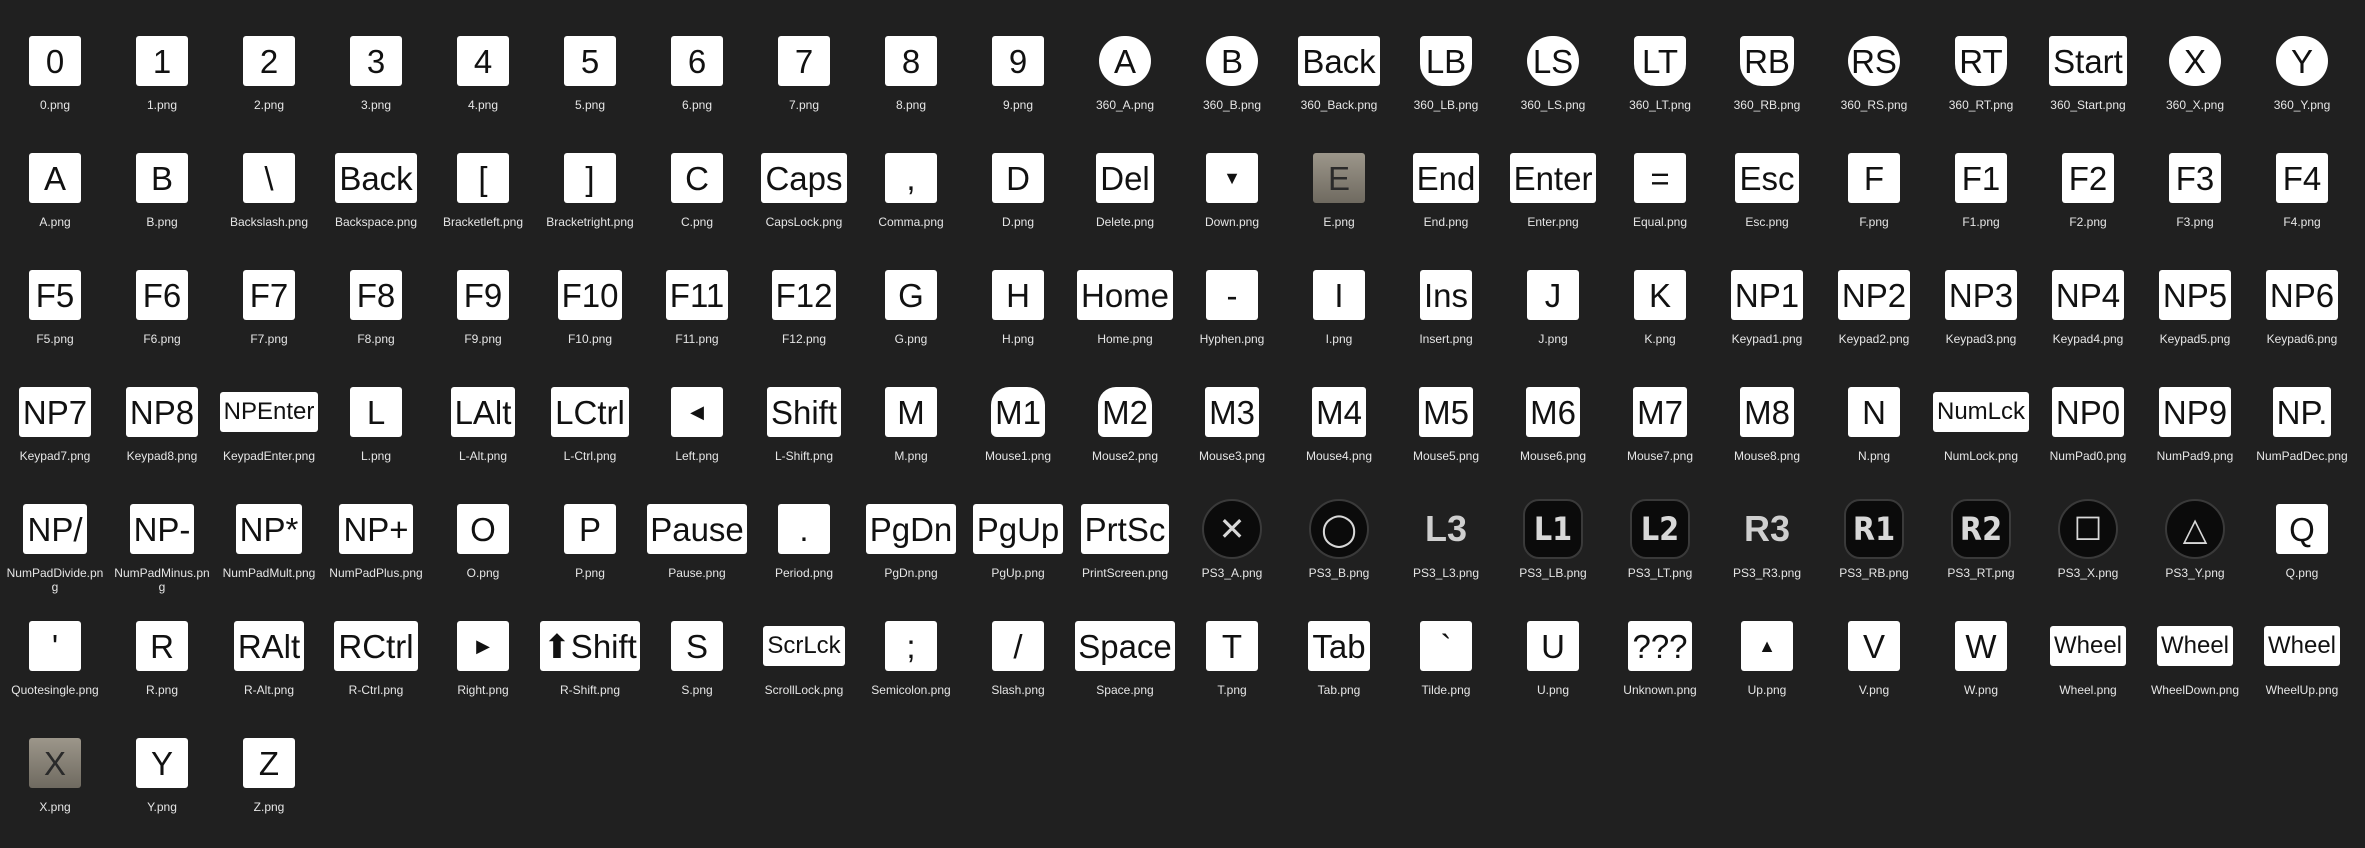  What do you see at coordinates (162, 315) in the screenshot?
I see `icon-tile: F6 F6.png` at bounding box center [162, 315].